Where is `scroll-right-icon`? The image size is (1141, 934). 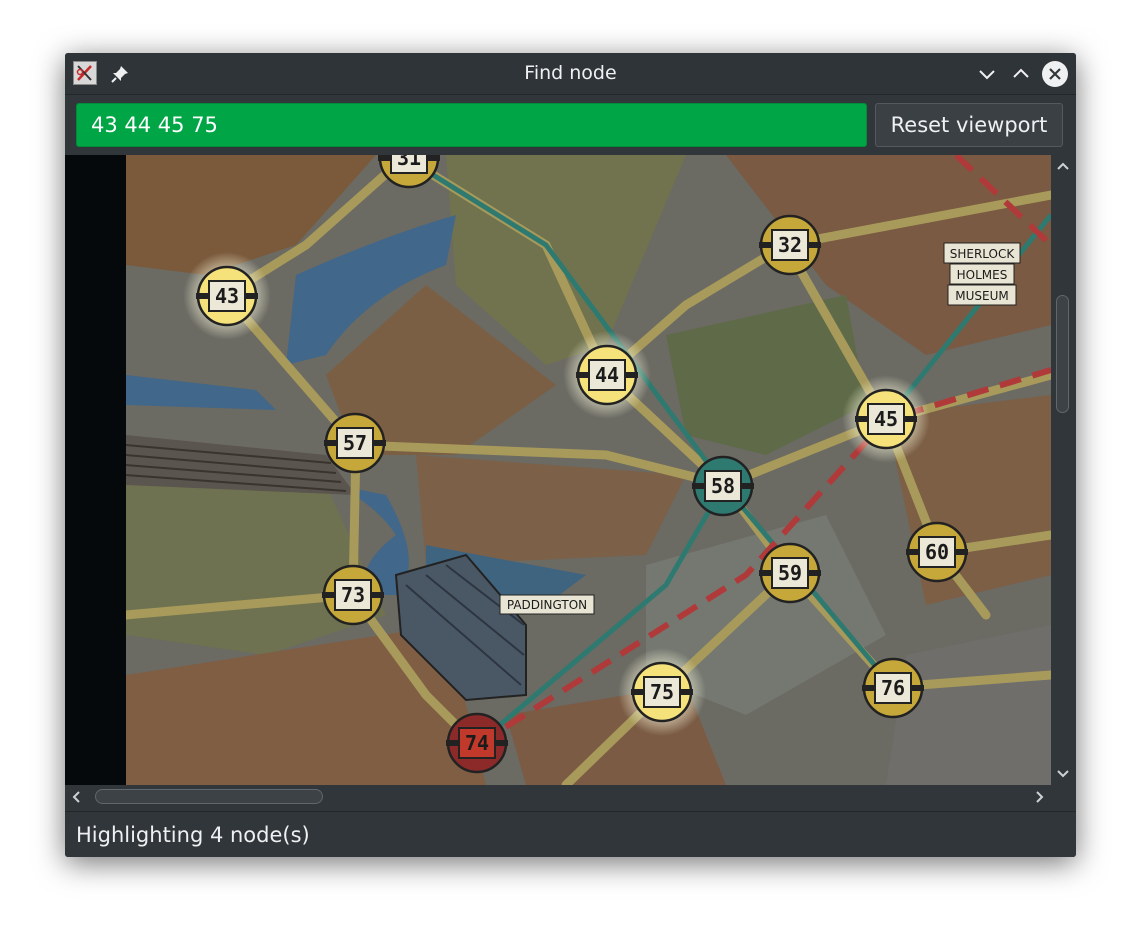 scroll-right-icon is located at coordinates (1040, 798).